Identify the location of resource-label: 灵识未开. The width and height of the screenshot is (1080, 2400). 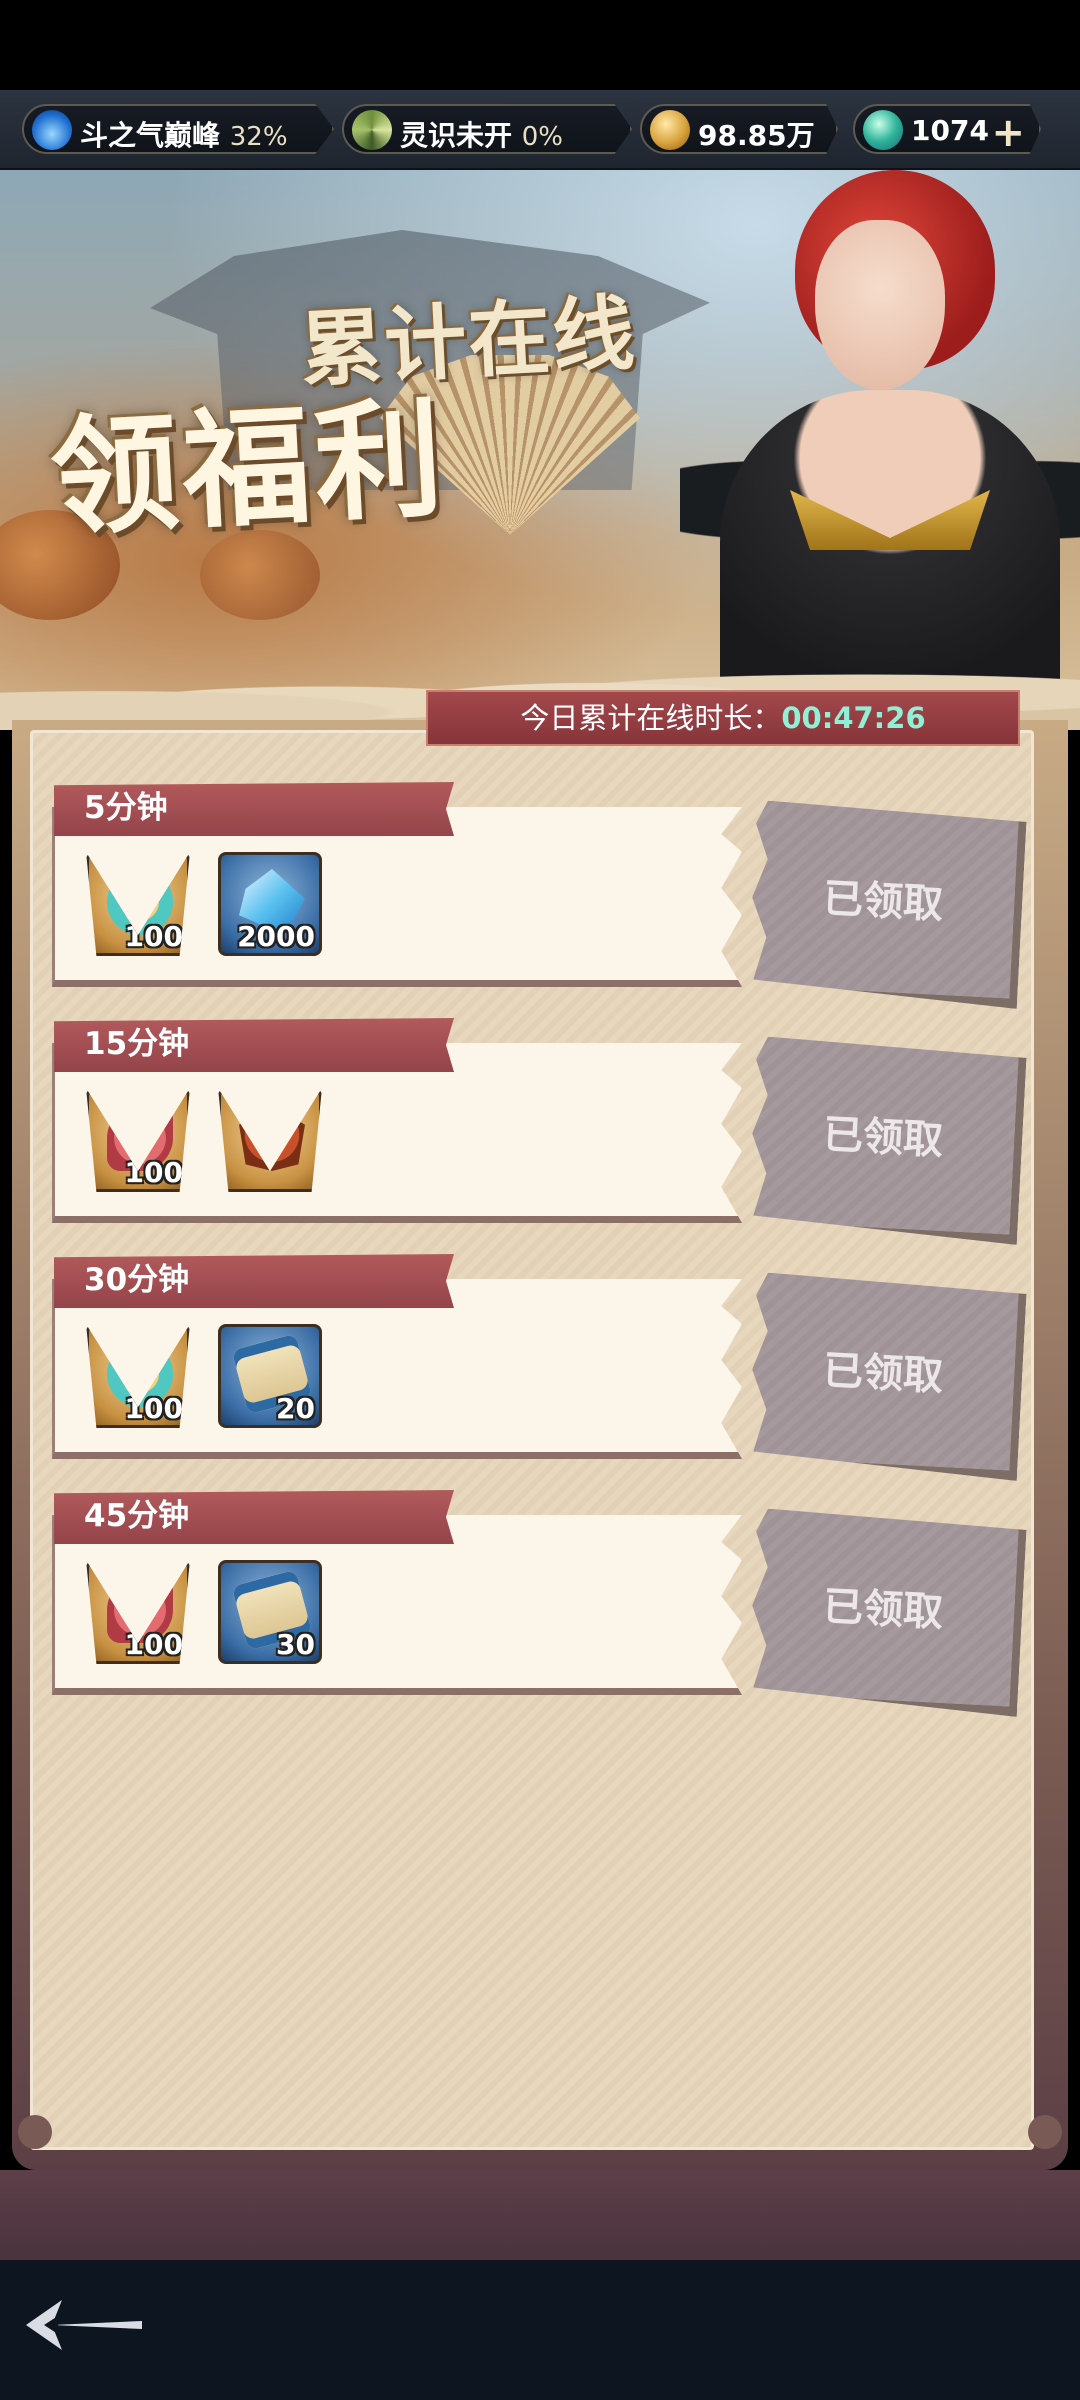
(456, 135).